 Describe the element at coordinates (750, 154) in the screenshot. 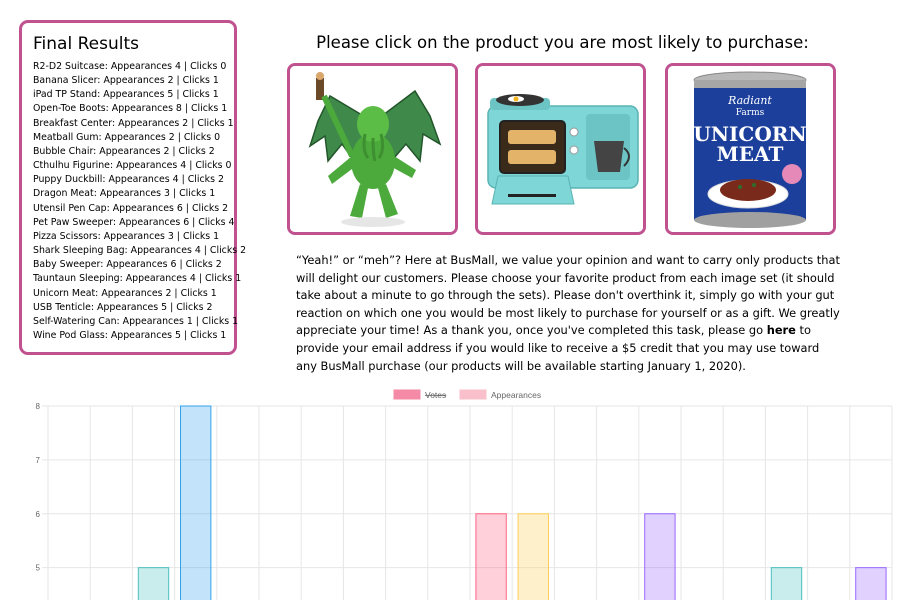

I see `can-line-2: MEAT` at that location.